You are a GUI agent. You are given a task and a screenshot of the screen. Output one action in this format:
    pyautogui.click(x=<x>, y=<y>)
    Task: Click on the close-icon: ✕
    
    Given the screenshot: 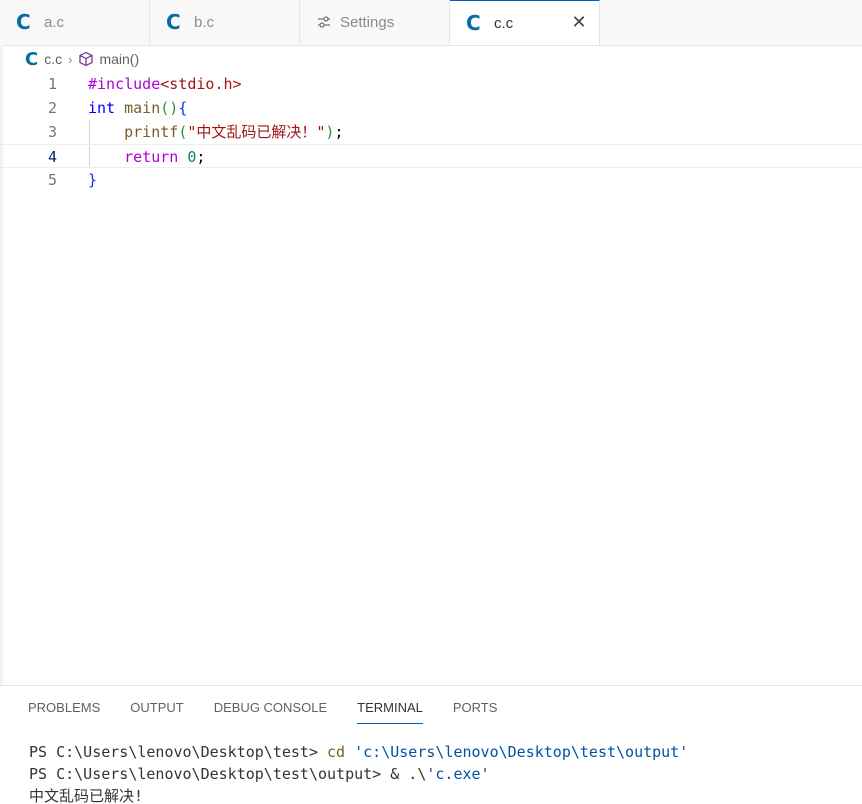 What is the action you would take?
    pyautogui.click(x=579, y=22)
    